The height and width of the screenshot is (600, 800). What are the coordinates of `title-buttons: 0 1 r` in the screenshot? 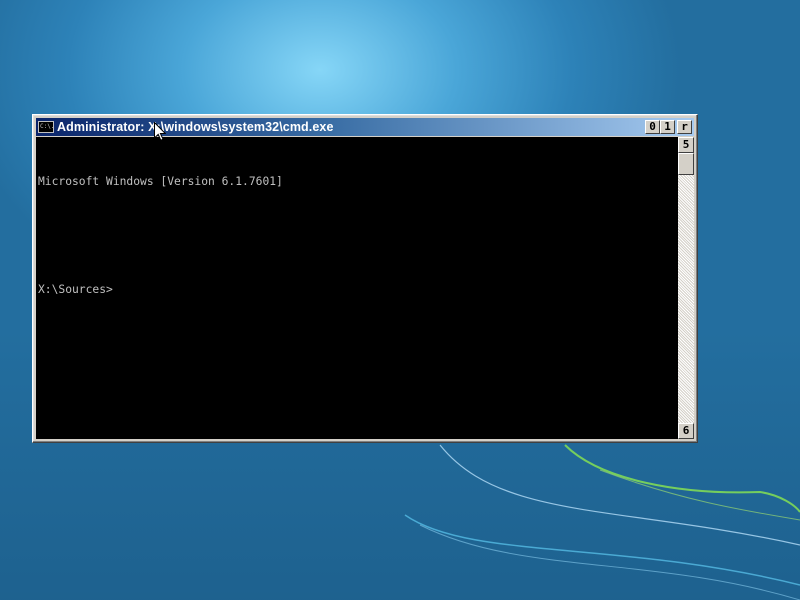 It's located at (668, 127).